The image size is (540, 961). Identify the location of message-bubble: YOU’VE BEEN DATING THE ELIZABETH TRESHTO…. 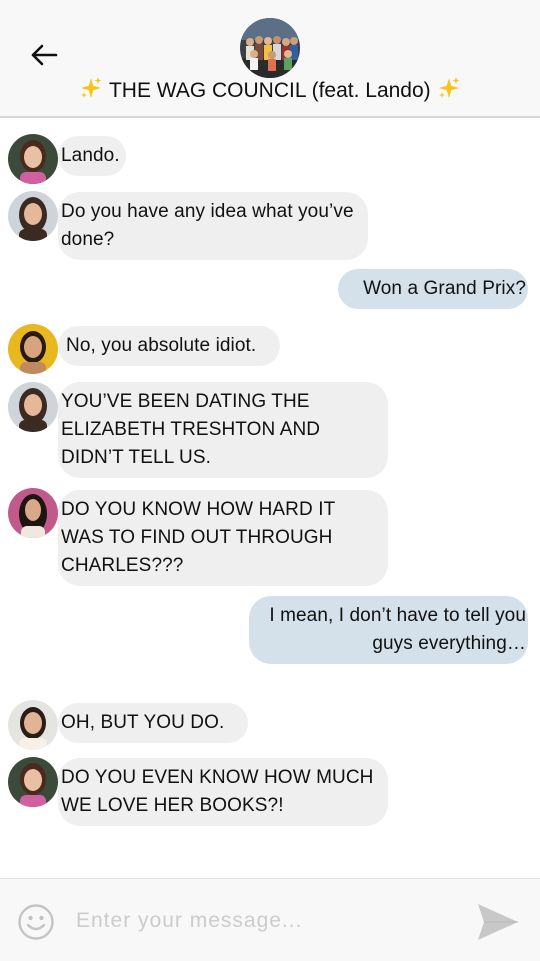
(223, 430).